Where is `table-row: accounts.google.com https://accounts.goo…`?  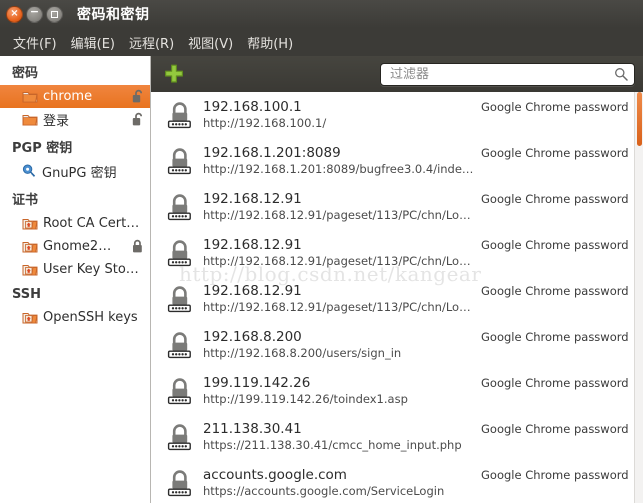 table-row: accounts.google.com https://accounts.goo… is located at coordinates (397, 481).